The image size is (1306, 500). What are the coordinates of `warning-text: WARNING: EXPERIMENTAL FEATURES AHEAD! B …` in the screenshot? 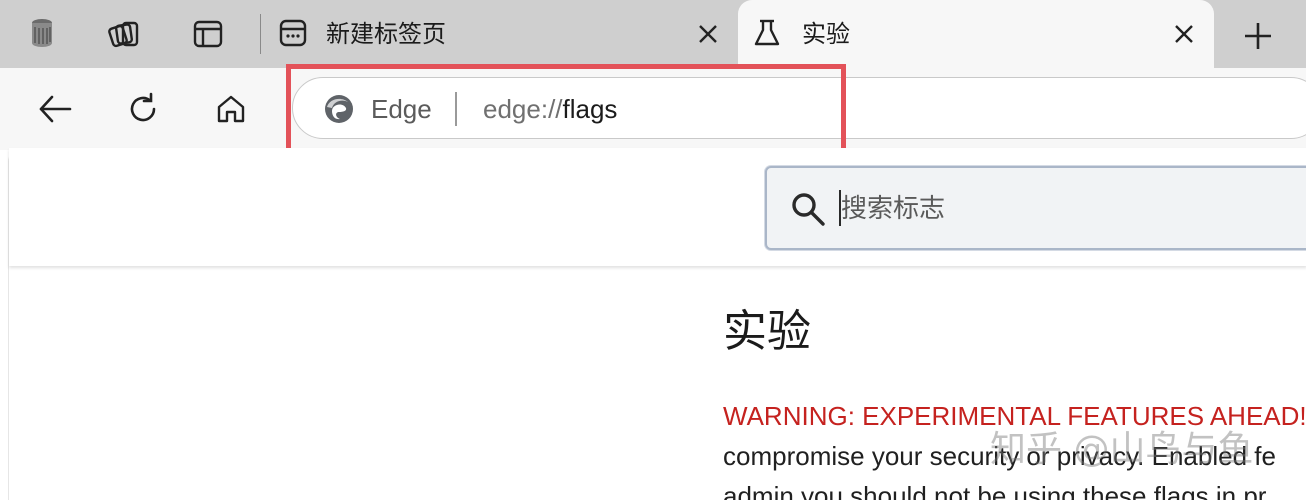 It's located at (1014, 448).